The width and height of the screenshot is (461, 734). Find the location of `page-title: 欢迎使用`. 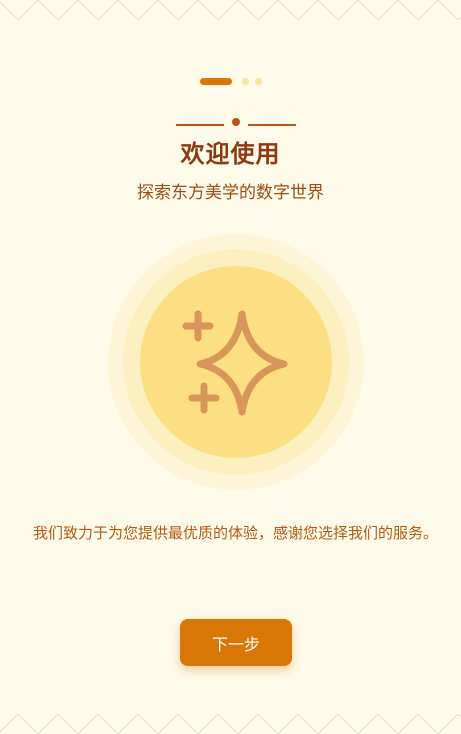

page-title: 欢迎使用 is located at coordinates (230, 154).